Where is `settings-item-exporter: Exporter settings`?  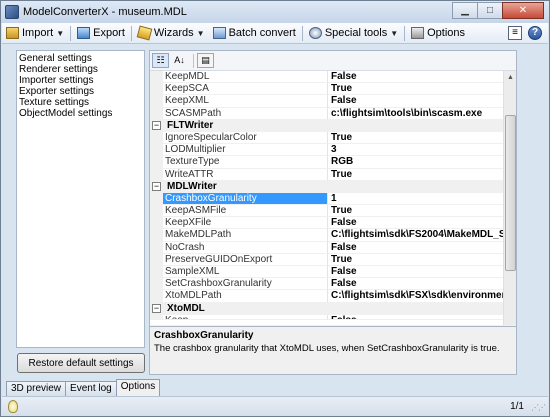 settings-item-exporter: Exporter settings is located at coordinates (80, 91).